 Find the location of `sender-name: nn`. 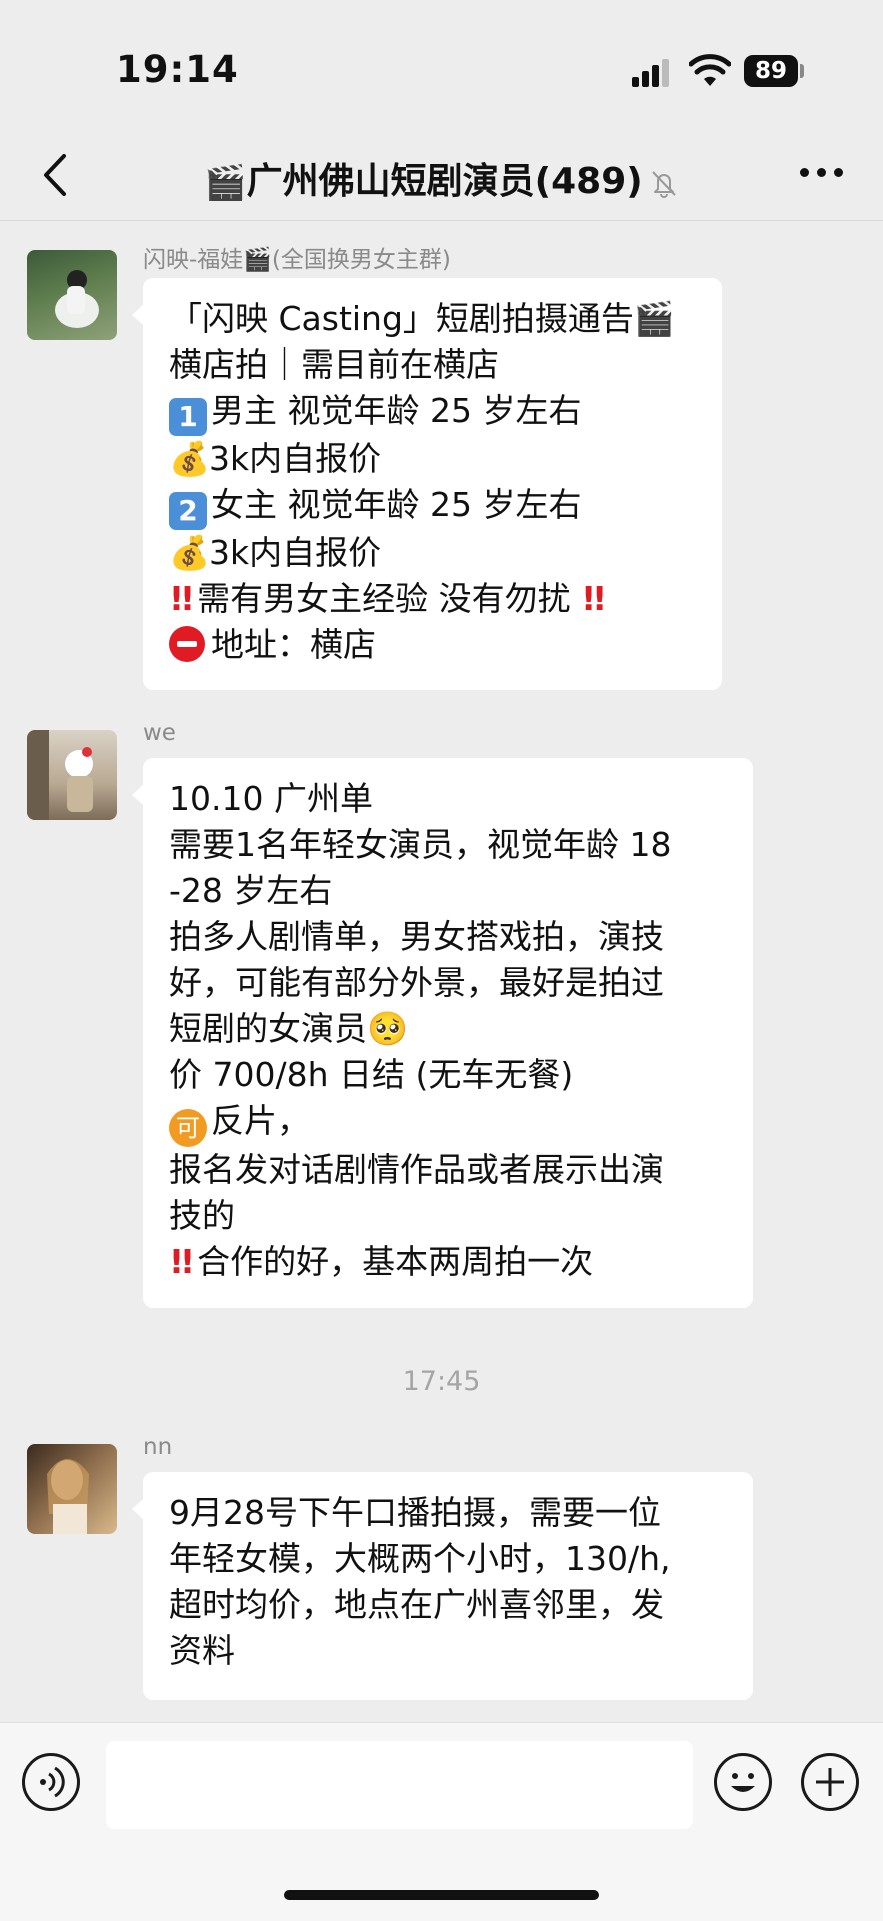

sender-name: nn is located at coordinates (158, 1447).